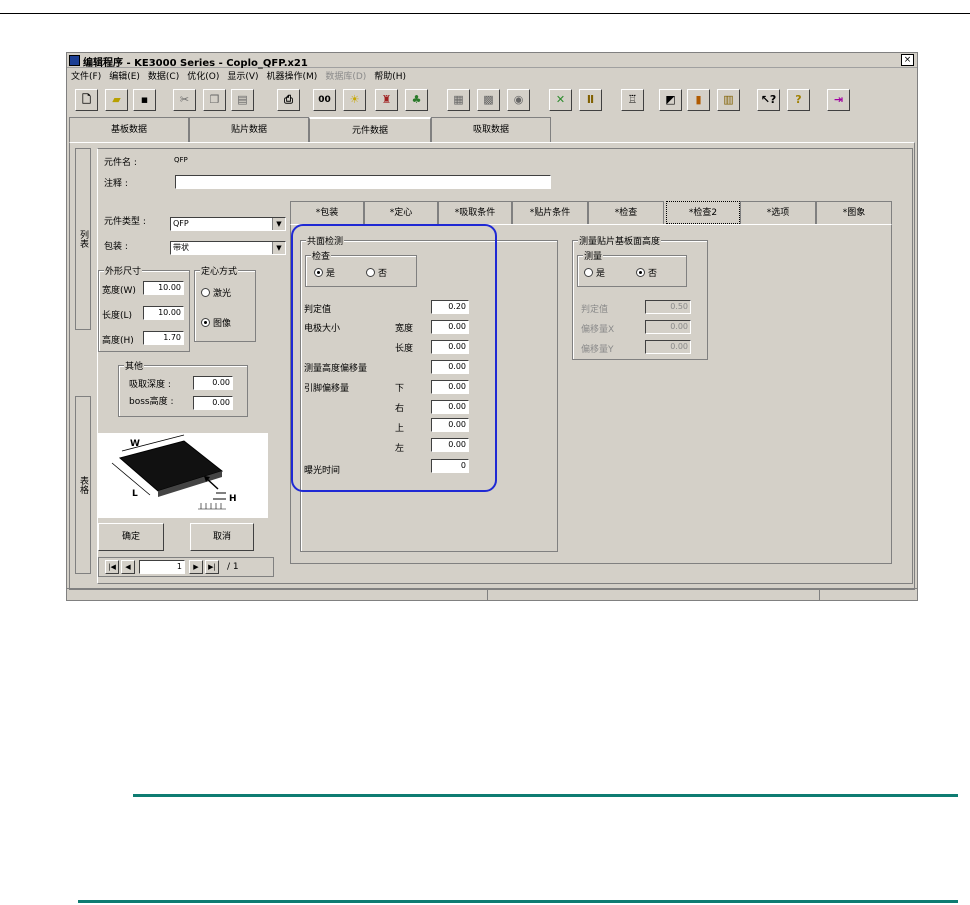  I want to click on nav-first-button: |◀, so click(112, 567).